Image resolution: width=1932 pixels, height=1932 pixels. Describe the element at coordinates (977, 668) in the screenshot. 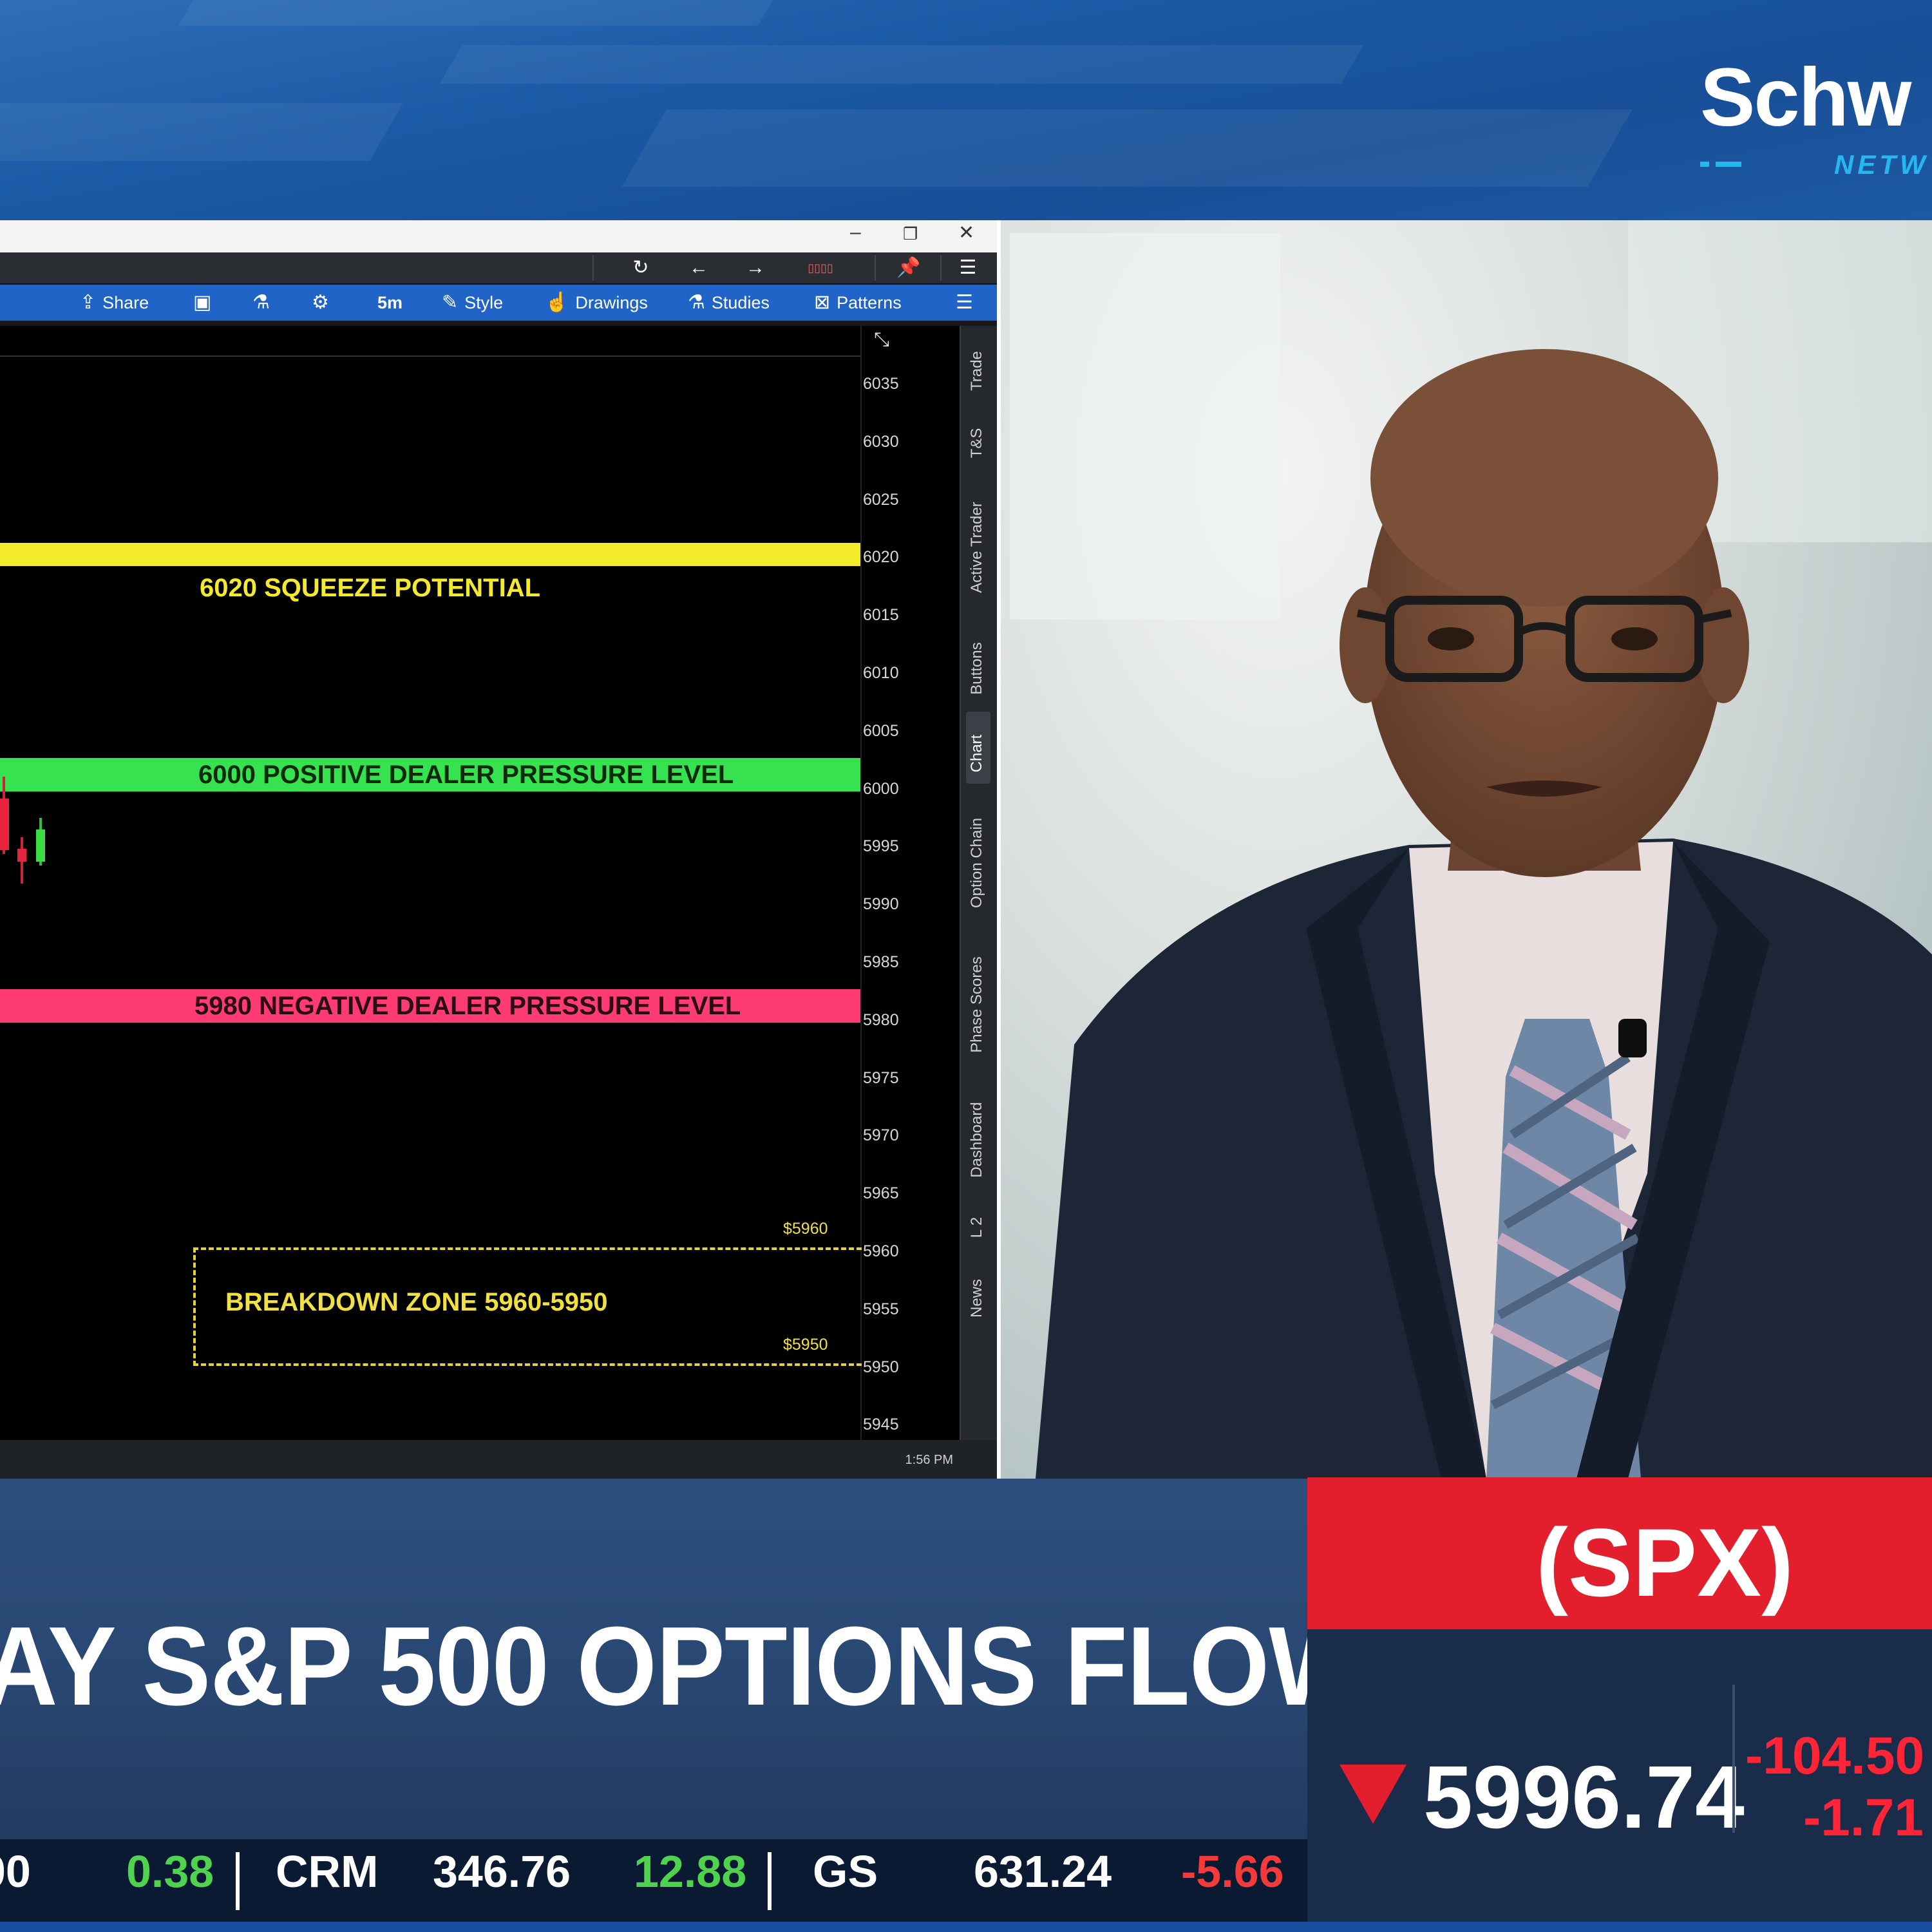

I see `side-tab-buttons: Buttons` at that location.